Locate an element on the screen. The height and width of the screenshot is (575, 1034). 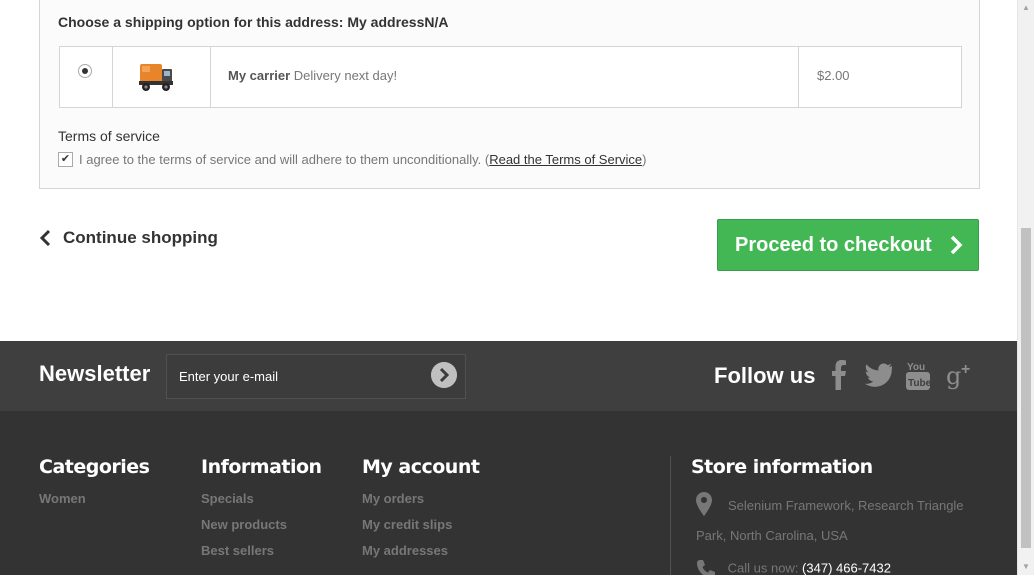
youtube-icon: You Tube is located at coordinates (918, 375).